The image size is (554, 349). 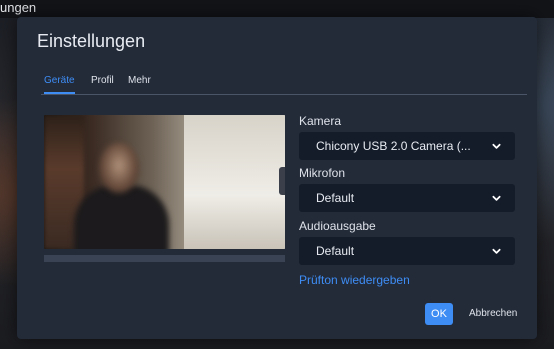 What do you see at coordinates (335, 198) in the screenshot?
I see `microphone-select-value: Default` at bounding box center [335, 198].